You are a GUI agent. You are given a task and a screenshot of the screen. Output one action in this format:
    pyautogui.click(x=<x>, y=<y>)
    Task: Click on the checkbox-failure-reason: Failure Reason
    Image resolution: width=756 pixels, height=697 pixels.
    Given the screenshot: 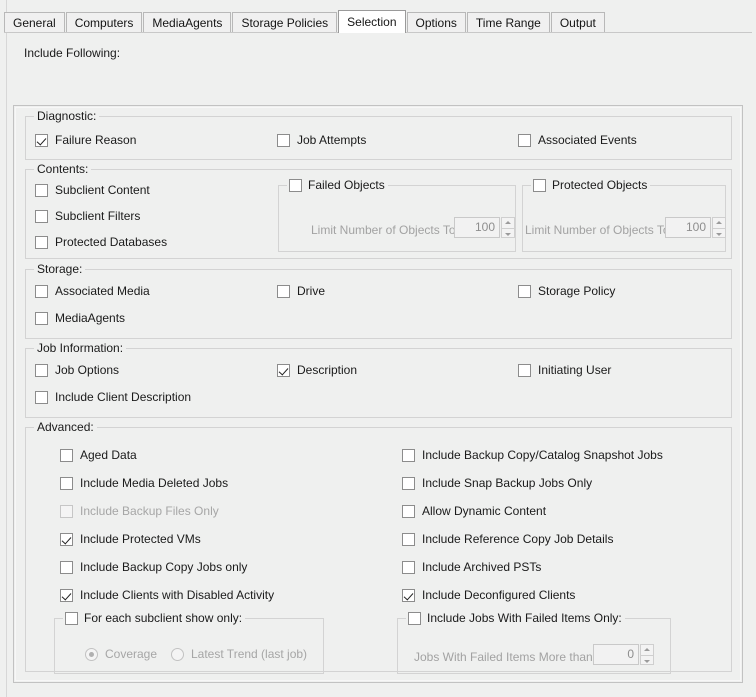 What is the action you would take?
    pyautogui.click(x=85, y=140)
    